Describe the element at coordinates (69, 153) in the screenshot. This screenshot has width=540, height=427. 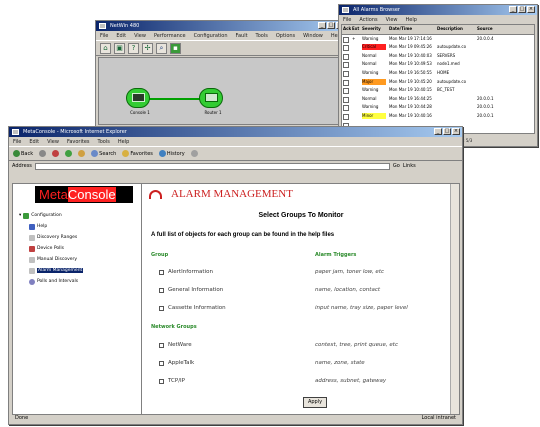
I see `refresh-button` at that location.